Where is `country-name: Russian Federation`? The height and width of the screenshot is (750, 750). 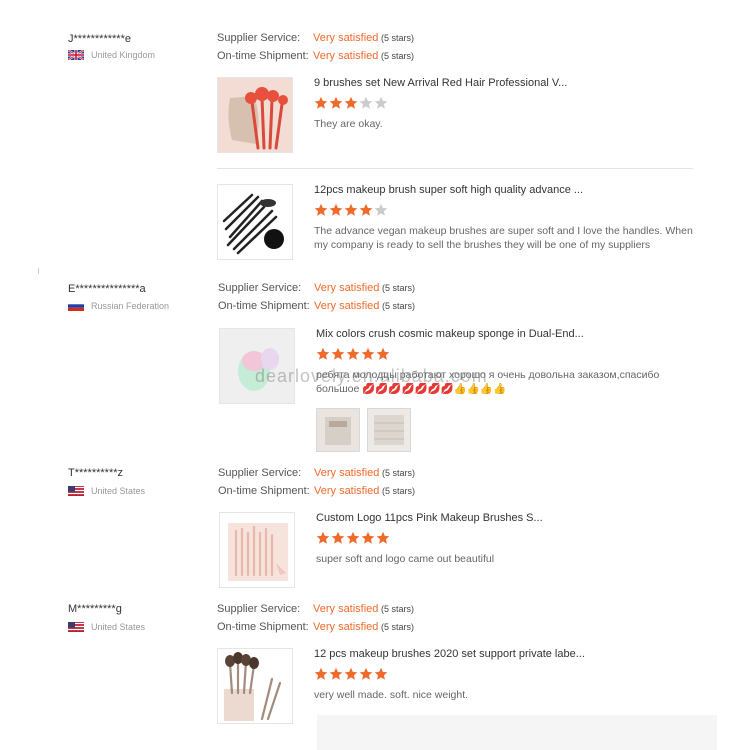
country-name: Russian Federation is located at coordinates (130, 306).